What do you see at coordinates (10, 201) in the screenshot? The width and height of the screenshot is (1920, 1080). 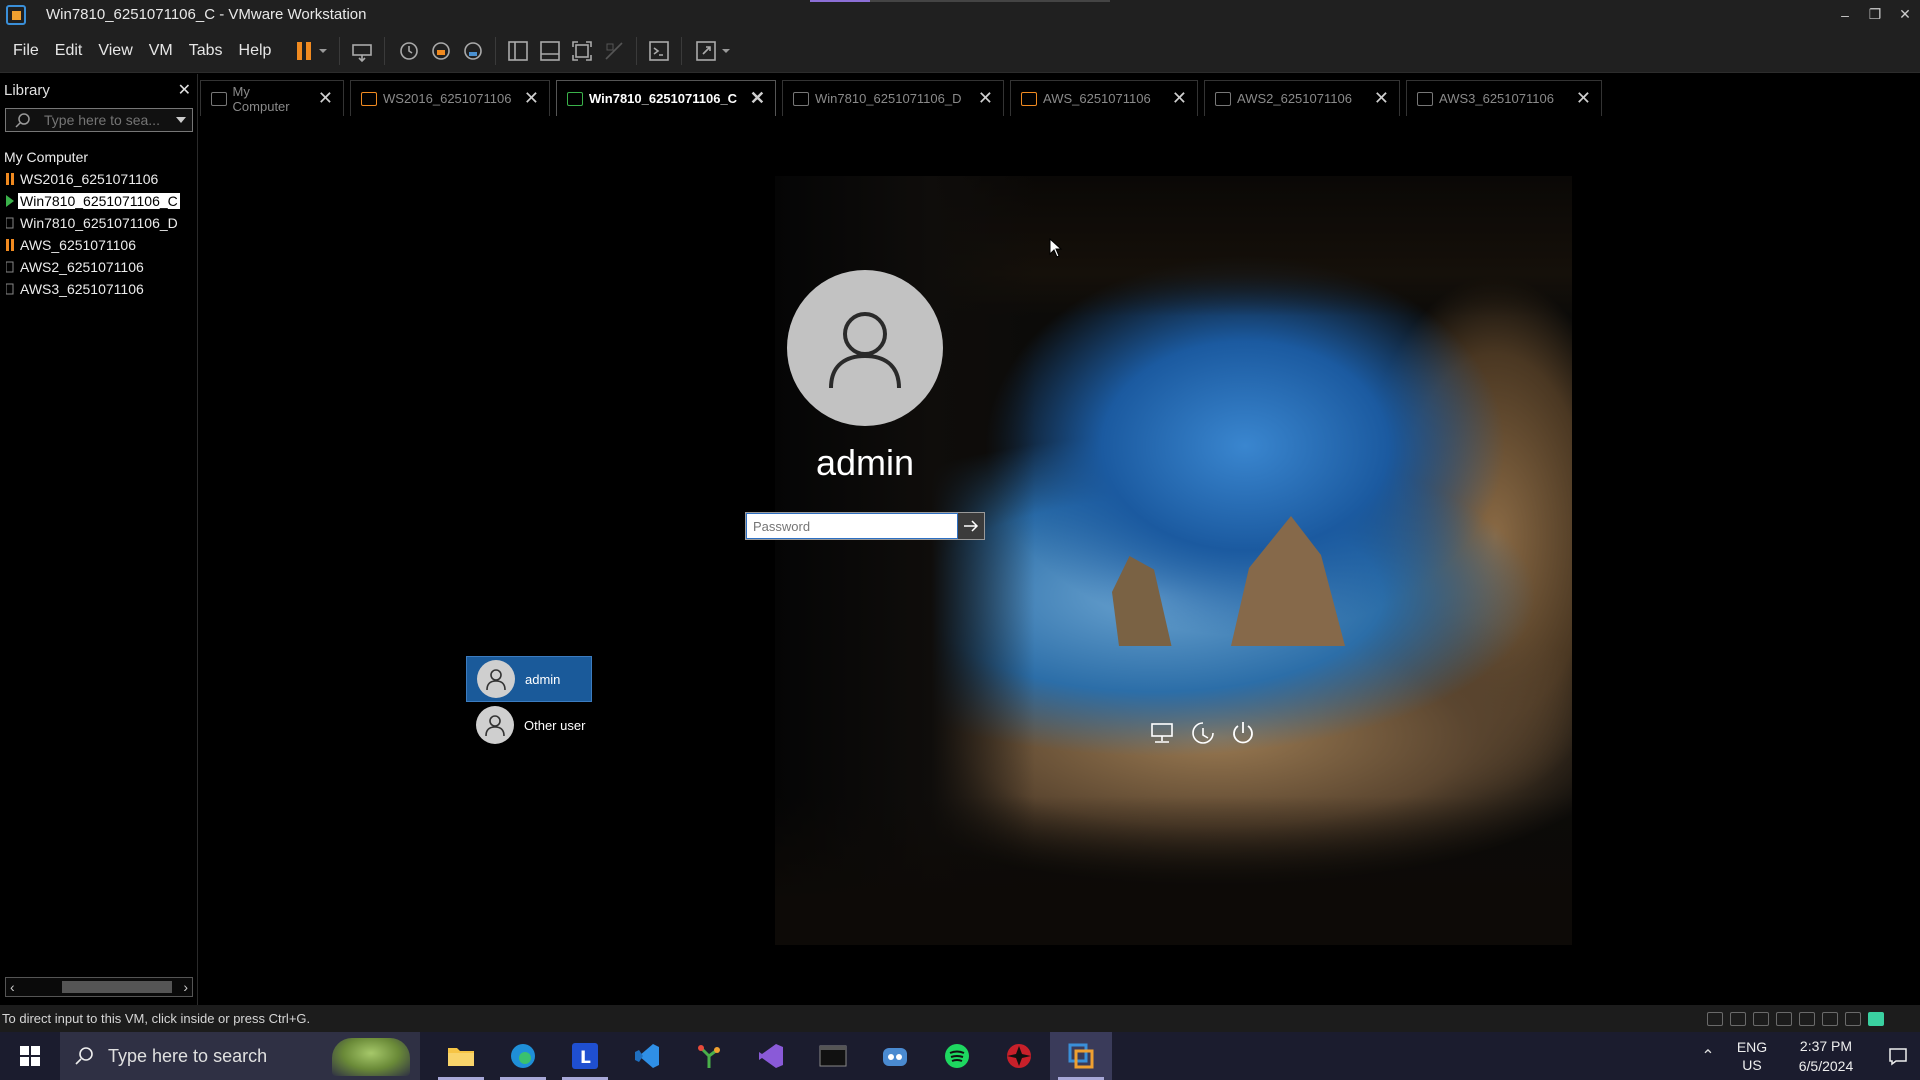 I see `vm-running-icon` at bounding box center [10, 201].